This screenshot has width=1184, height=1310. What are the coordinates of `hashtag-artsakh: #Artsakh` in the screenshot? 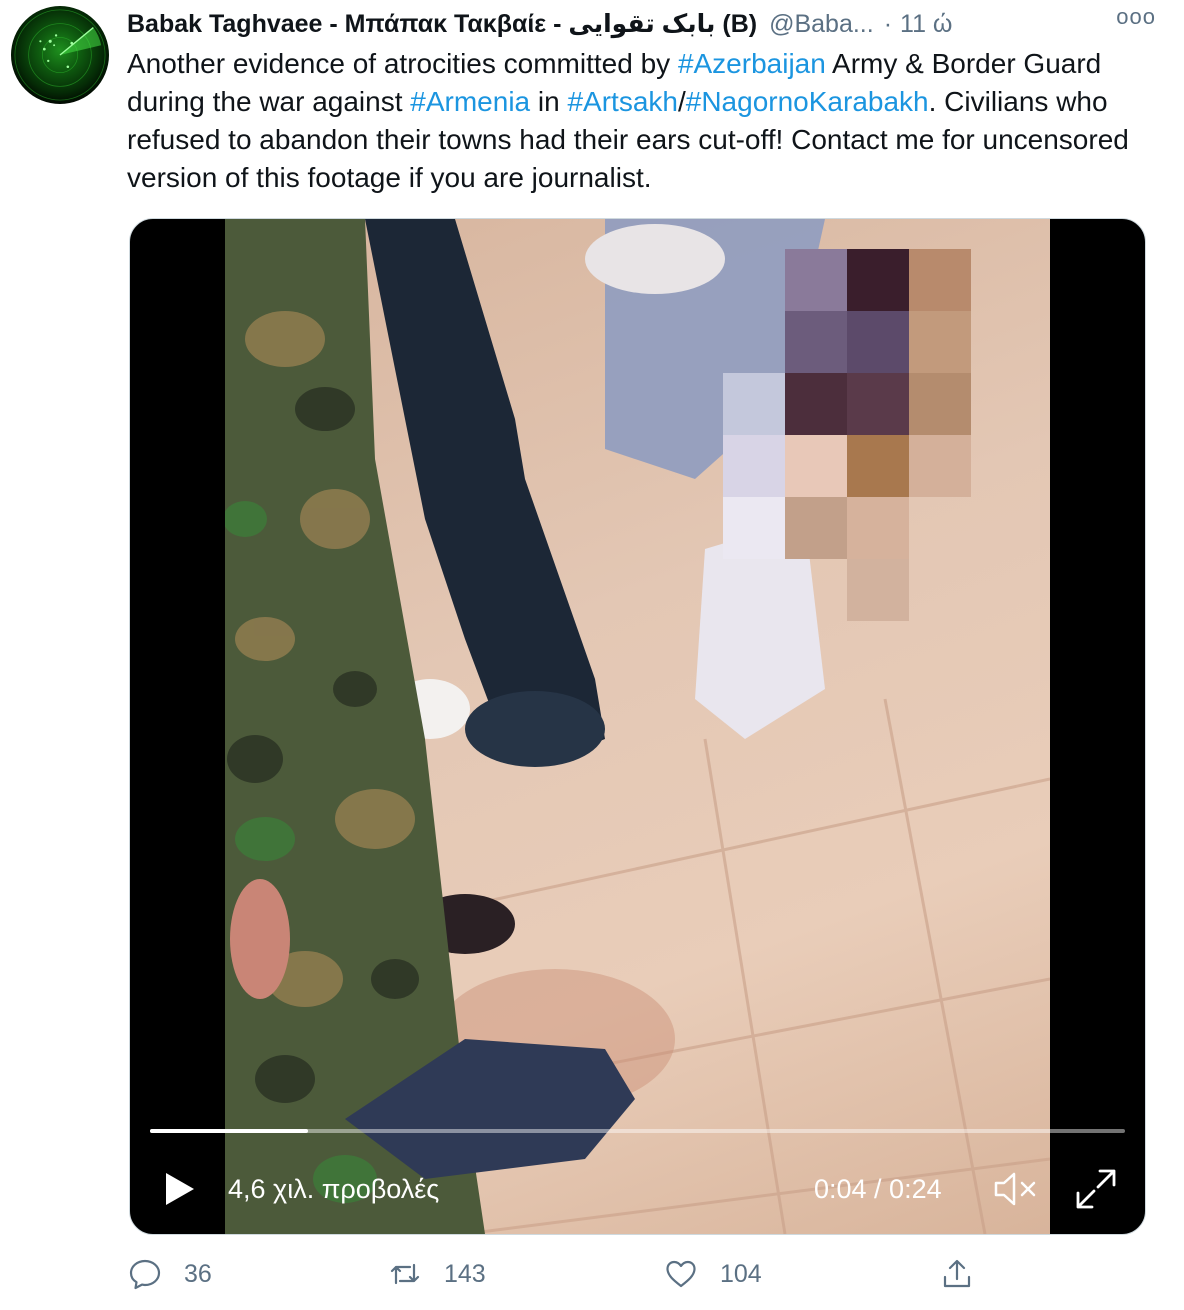 It's located at (622, 101).